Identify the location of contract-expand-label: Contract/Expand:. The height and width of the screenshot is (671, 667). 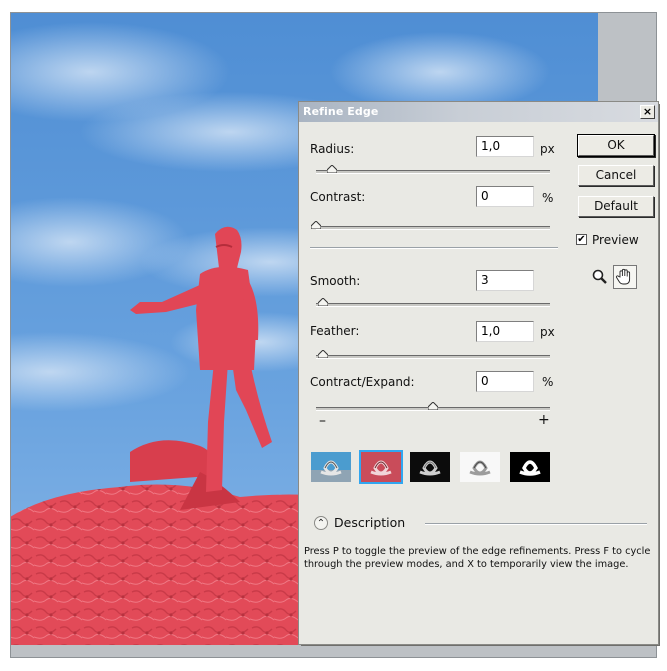
(362, 382).